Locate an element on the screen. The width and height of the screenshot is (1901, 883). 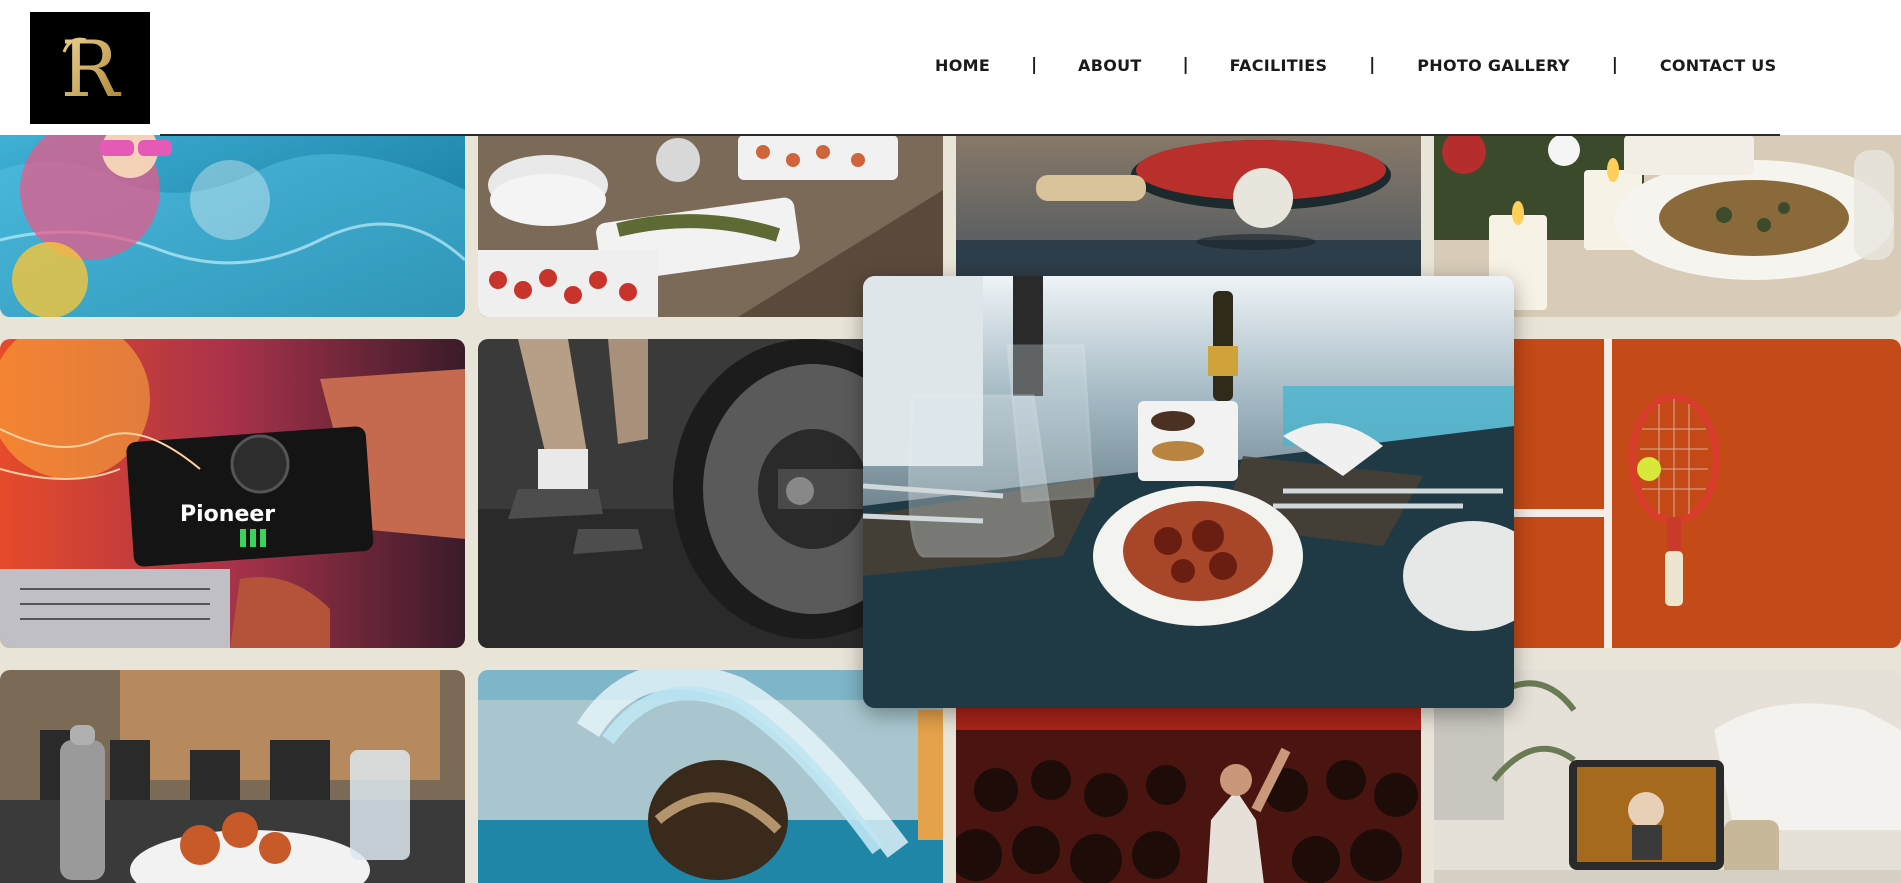
dj-console-photo: Pioneer is located at coordinates (232, 493).